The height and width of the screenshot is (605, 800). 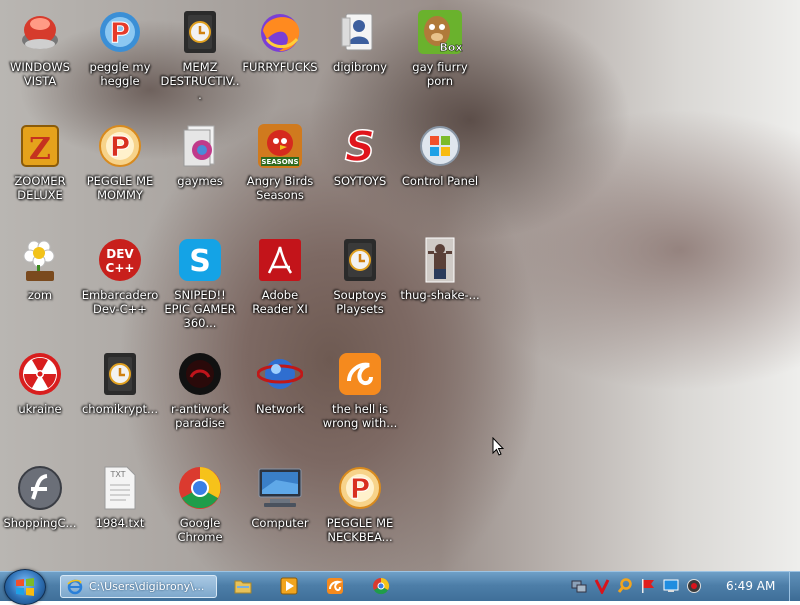 I want to click on desktop-icon-soytoys: S SOYTOYS, so click(x=360, y=154).